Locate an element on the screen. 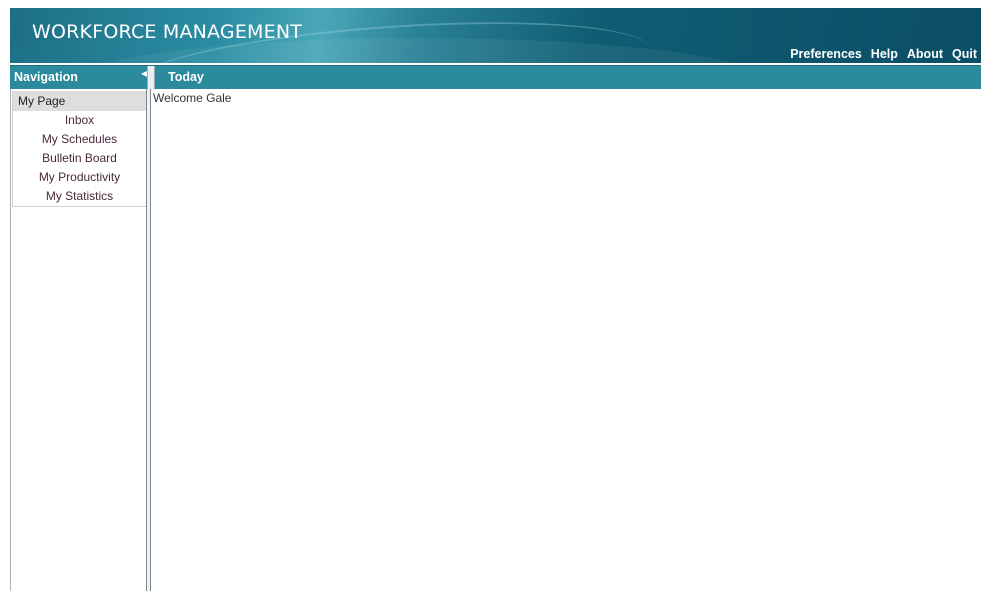 This screenshot has width=981, height=591. about-link: About is located at coordinates (925, 54).